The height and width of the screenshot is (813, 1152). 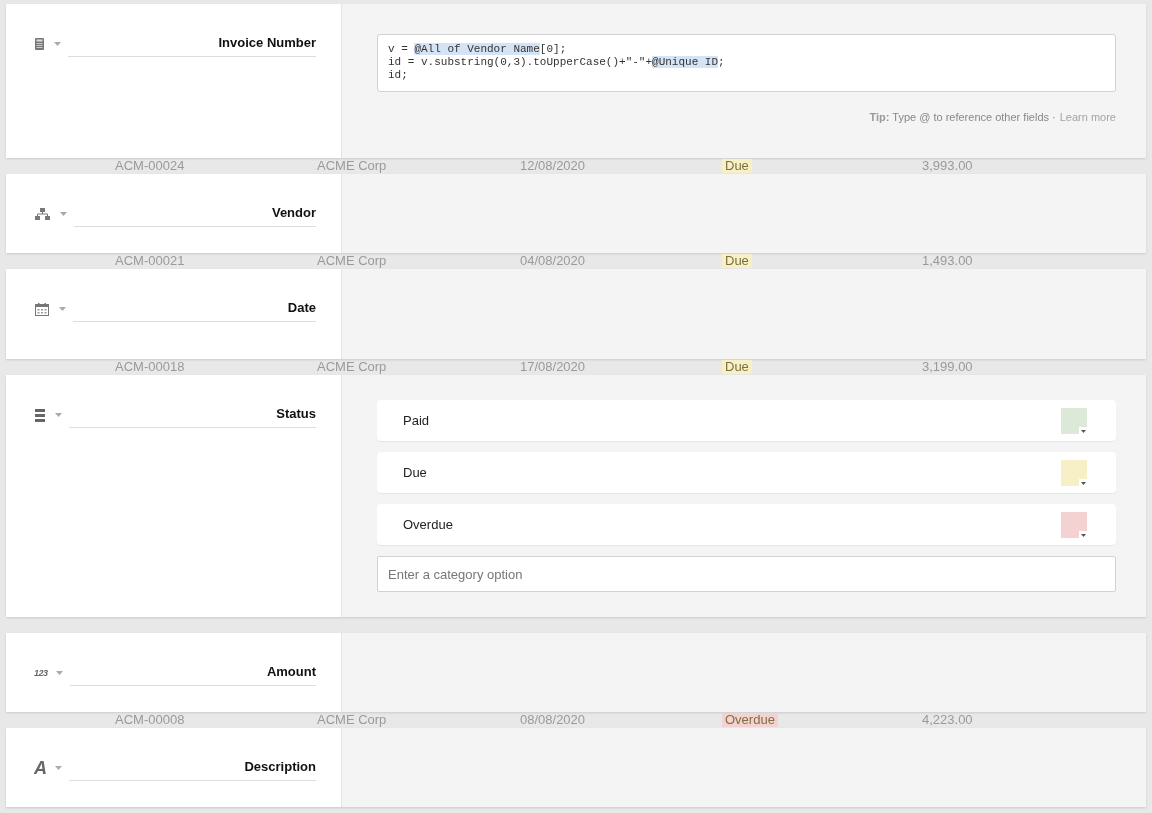 I want to click on table-cell: ACM-00018, so click(x=150, y=367).